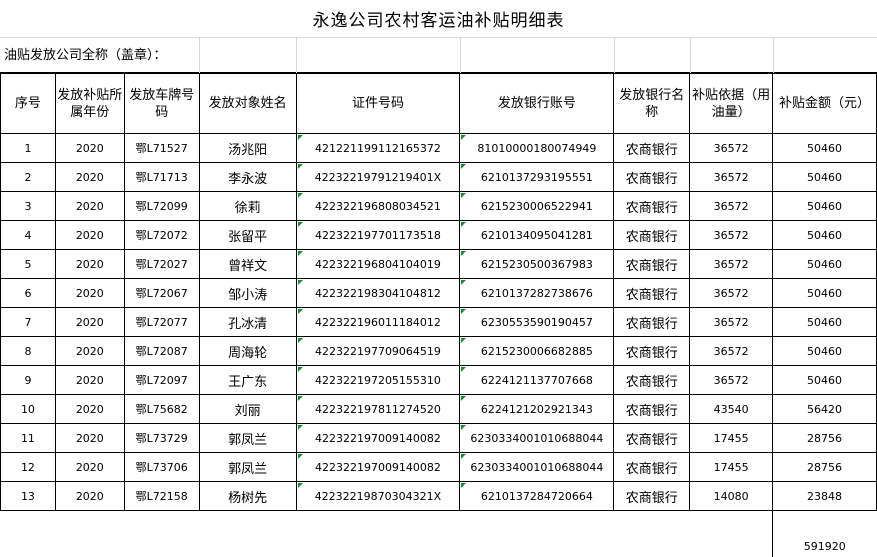 This screenshot has width=877, height=557. Describe the element at coordinates (247, 148) in the screenshot. I see `cell-name: 汤兆阳` at that location.